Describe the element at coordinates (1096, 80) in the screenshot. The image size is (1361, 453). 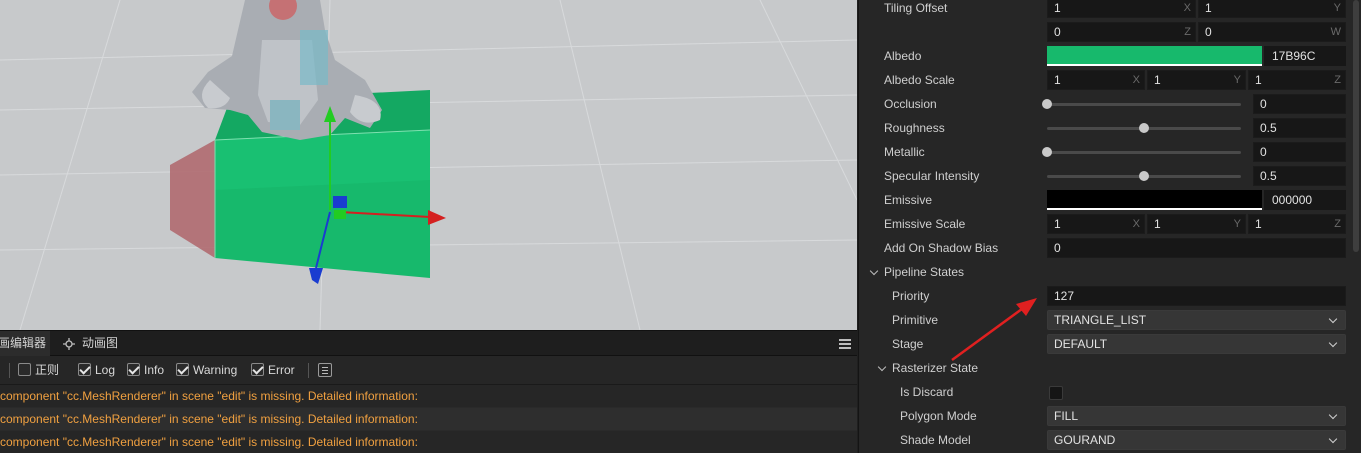
I see `albedo-scale-x-input: 1X` at that location.